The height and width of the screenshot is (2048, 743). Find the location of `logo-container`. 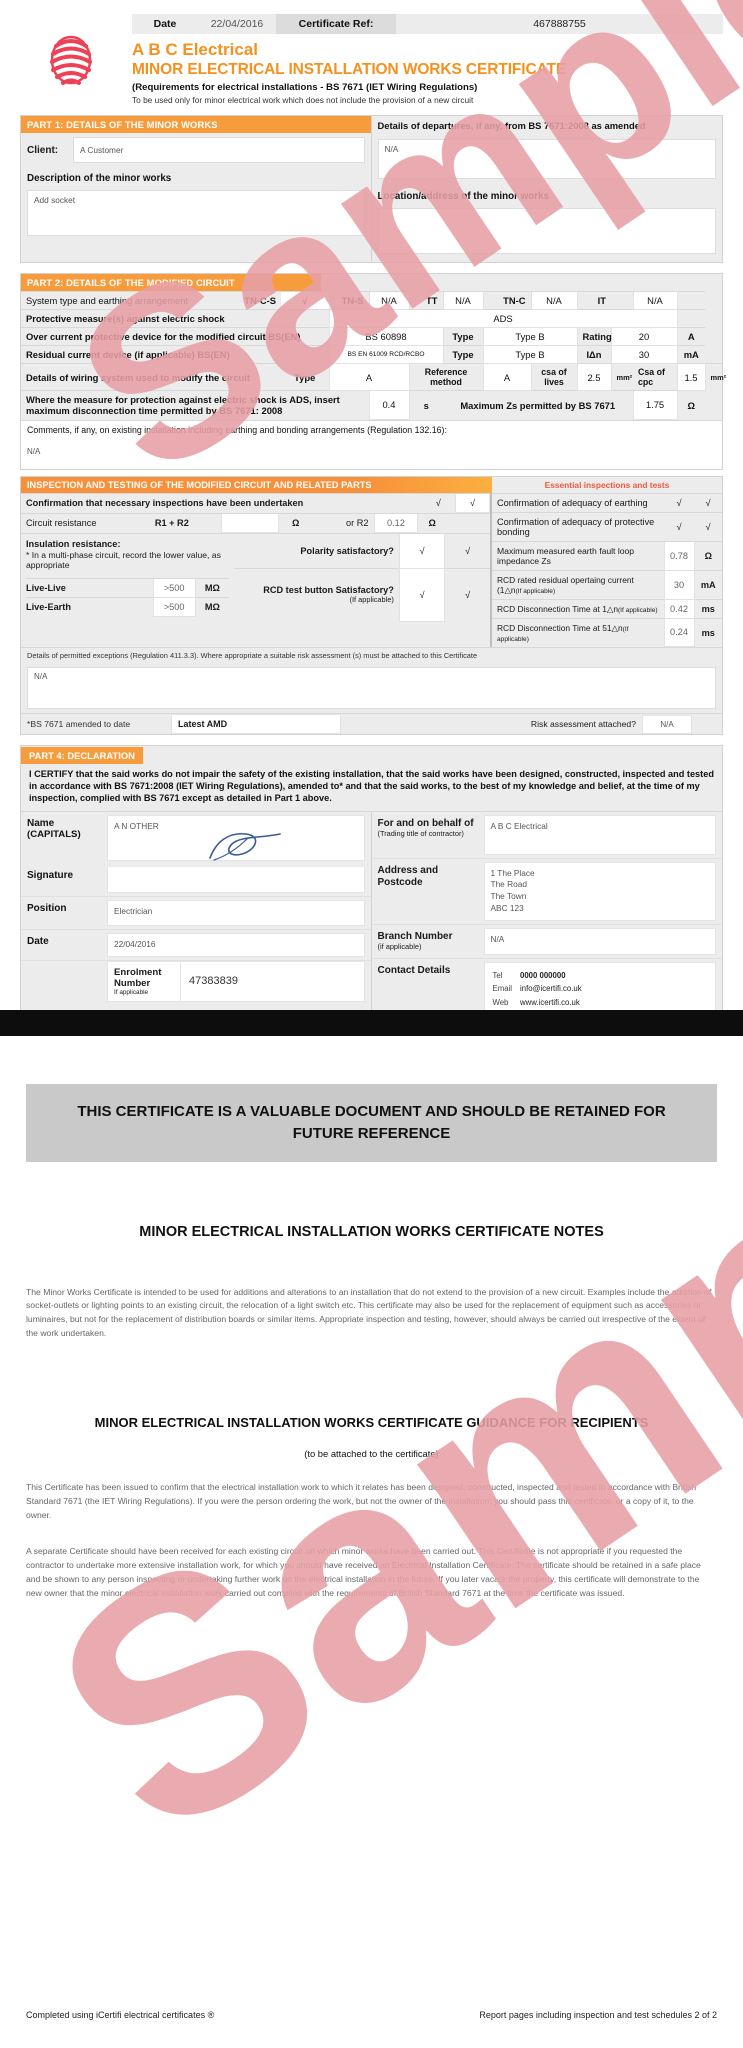

logo-container is located at coordinates (76, 53).